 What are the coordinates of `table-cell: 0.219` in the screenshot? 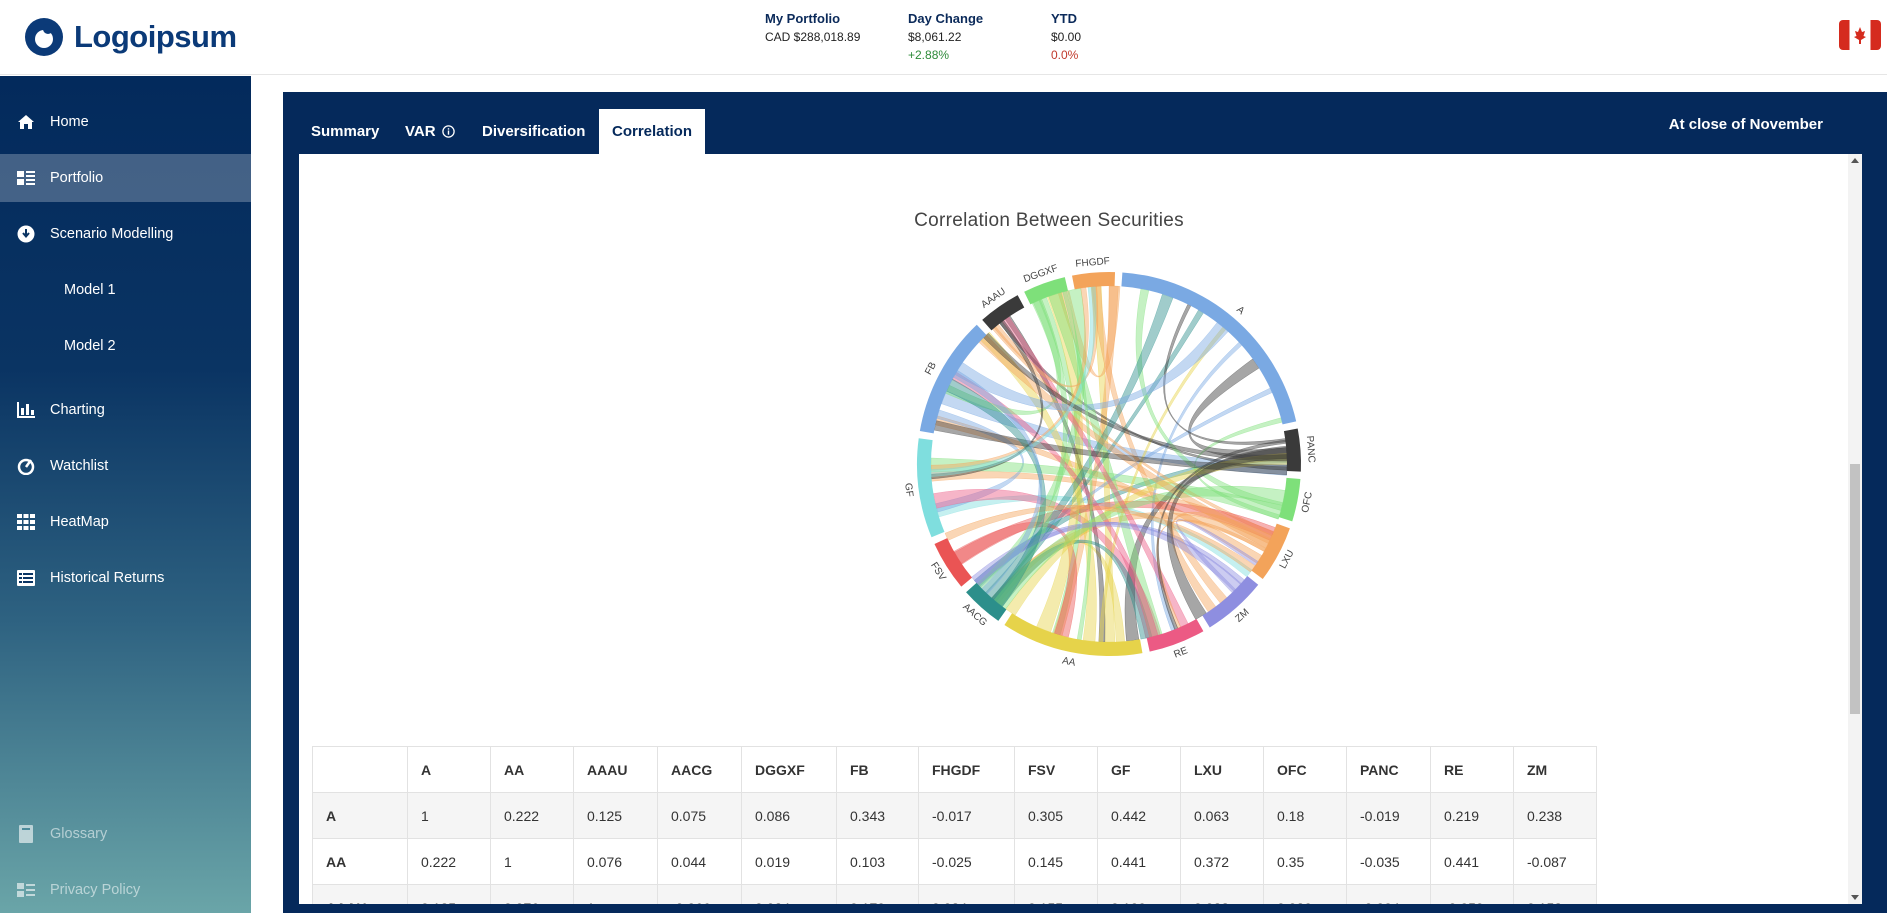 It's located at (1472, 815).